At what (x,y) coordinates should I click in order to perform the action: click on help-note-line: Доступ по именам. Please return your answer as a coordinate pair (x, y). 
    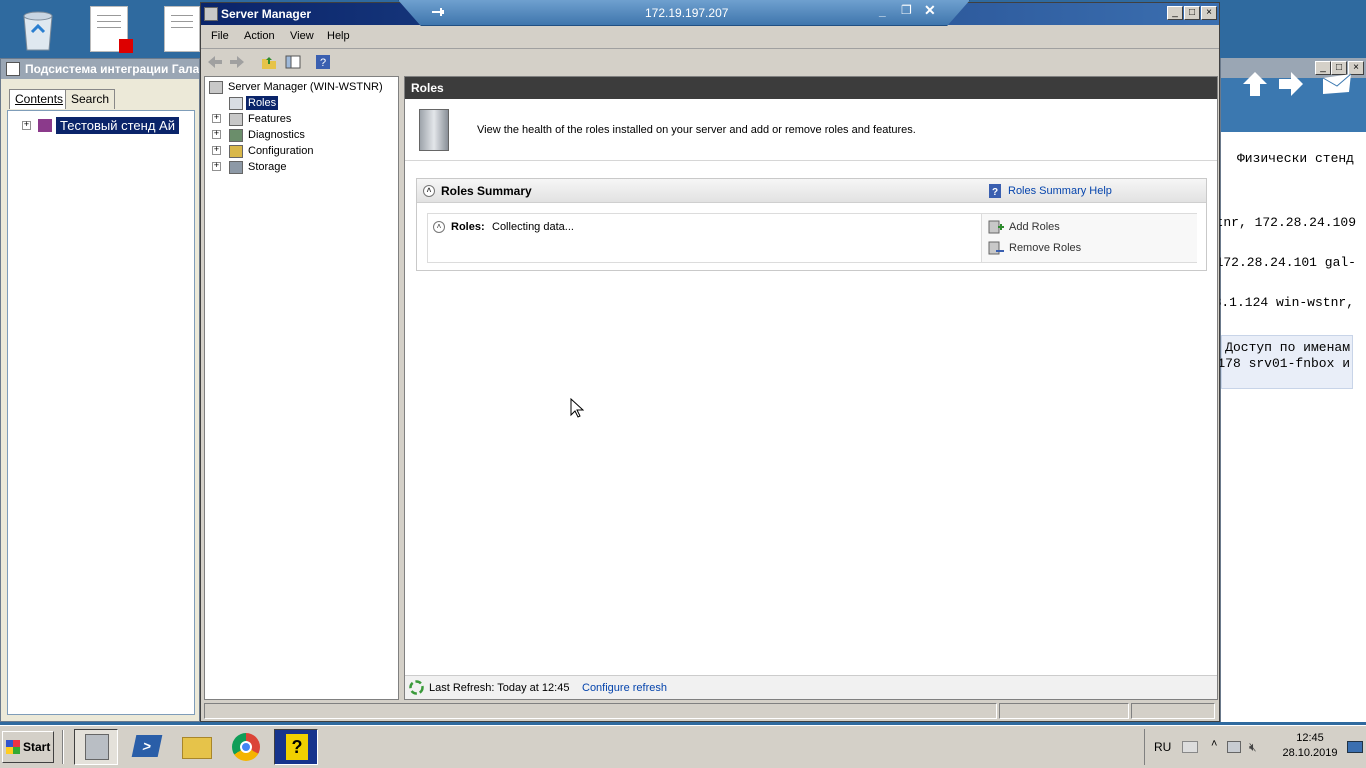
    Looking at the image, I should click on (1287, 347).